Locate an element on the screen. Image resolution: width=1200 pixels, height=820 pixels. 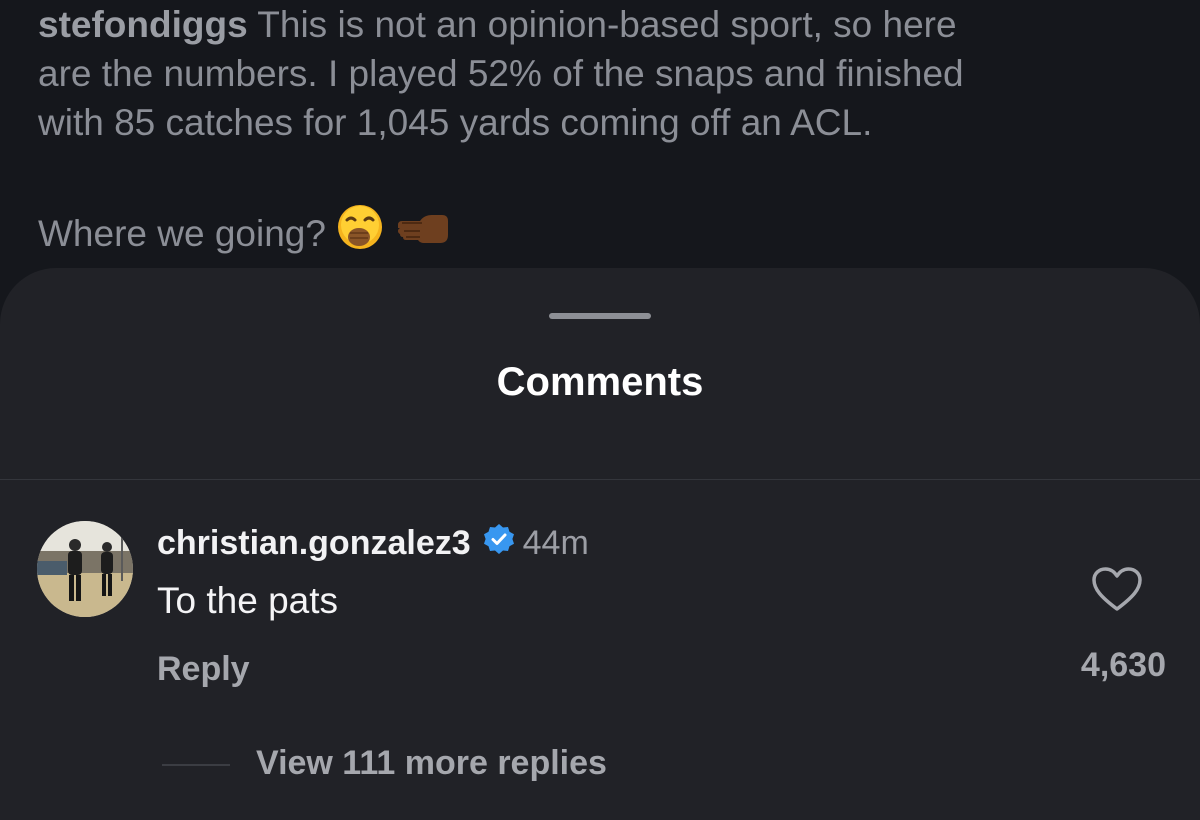
sheet-grabber-handle is located at coordinates (600, 316).